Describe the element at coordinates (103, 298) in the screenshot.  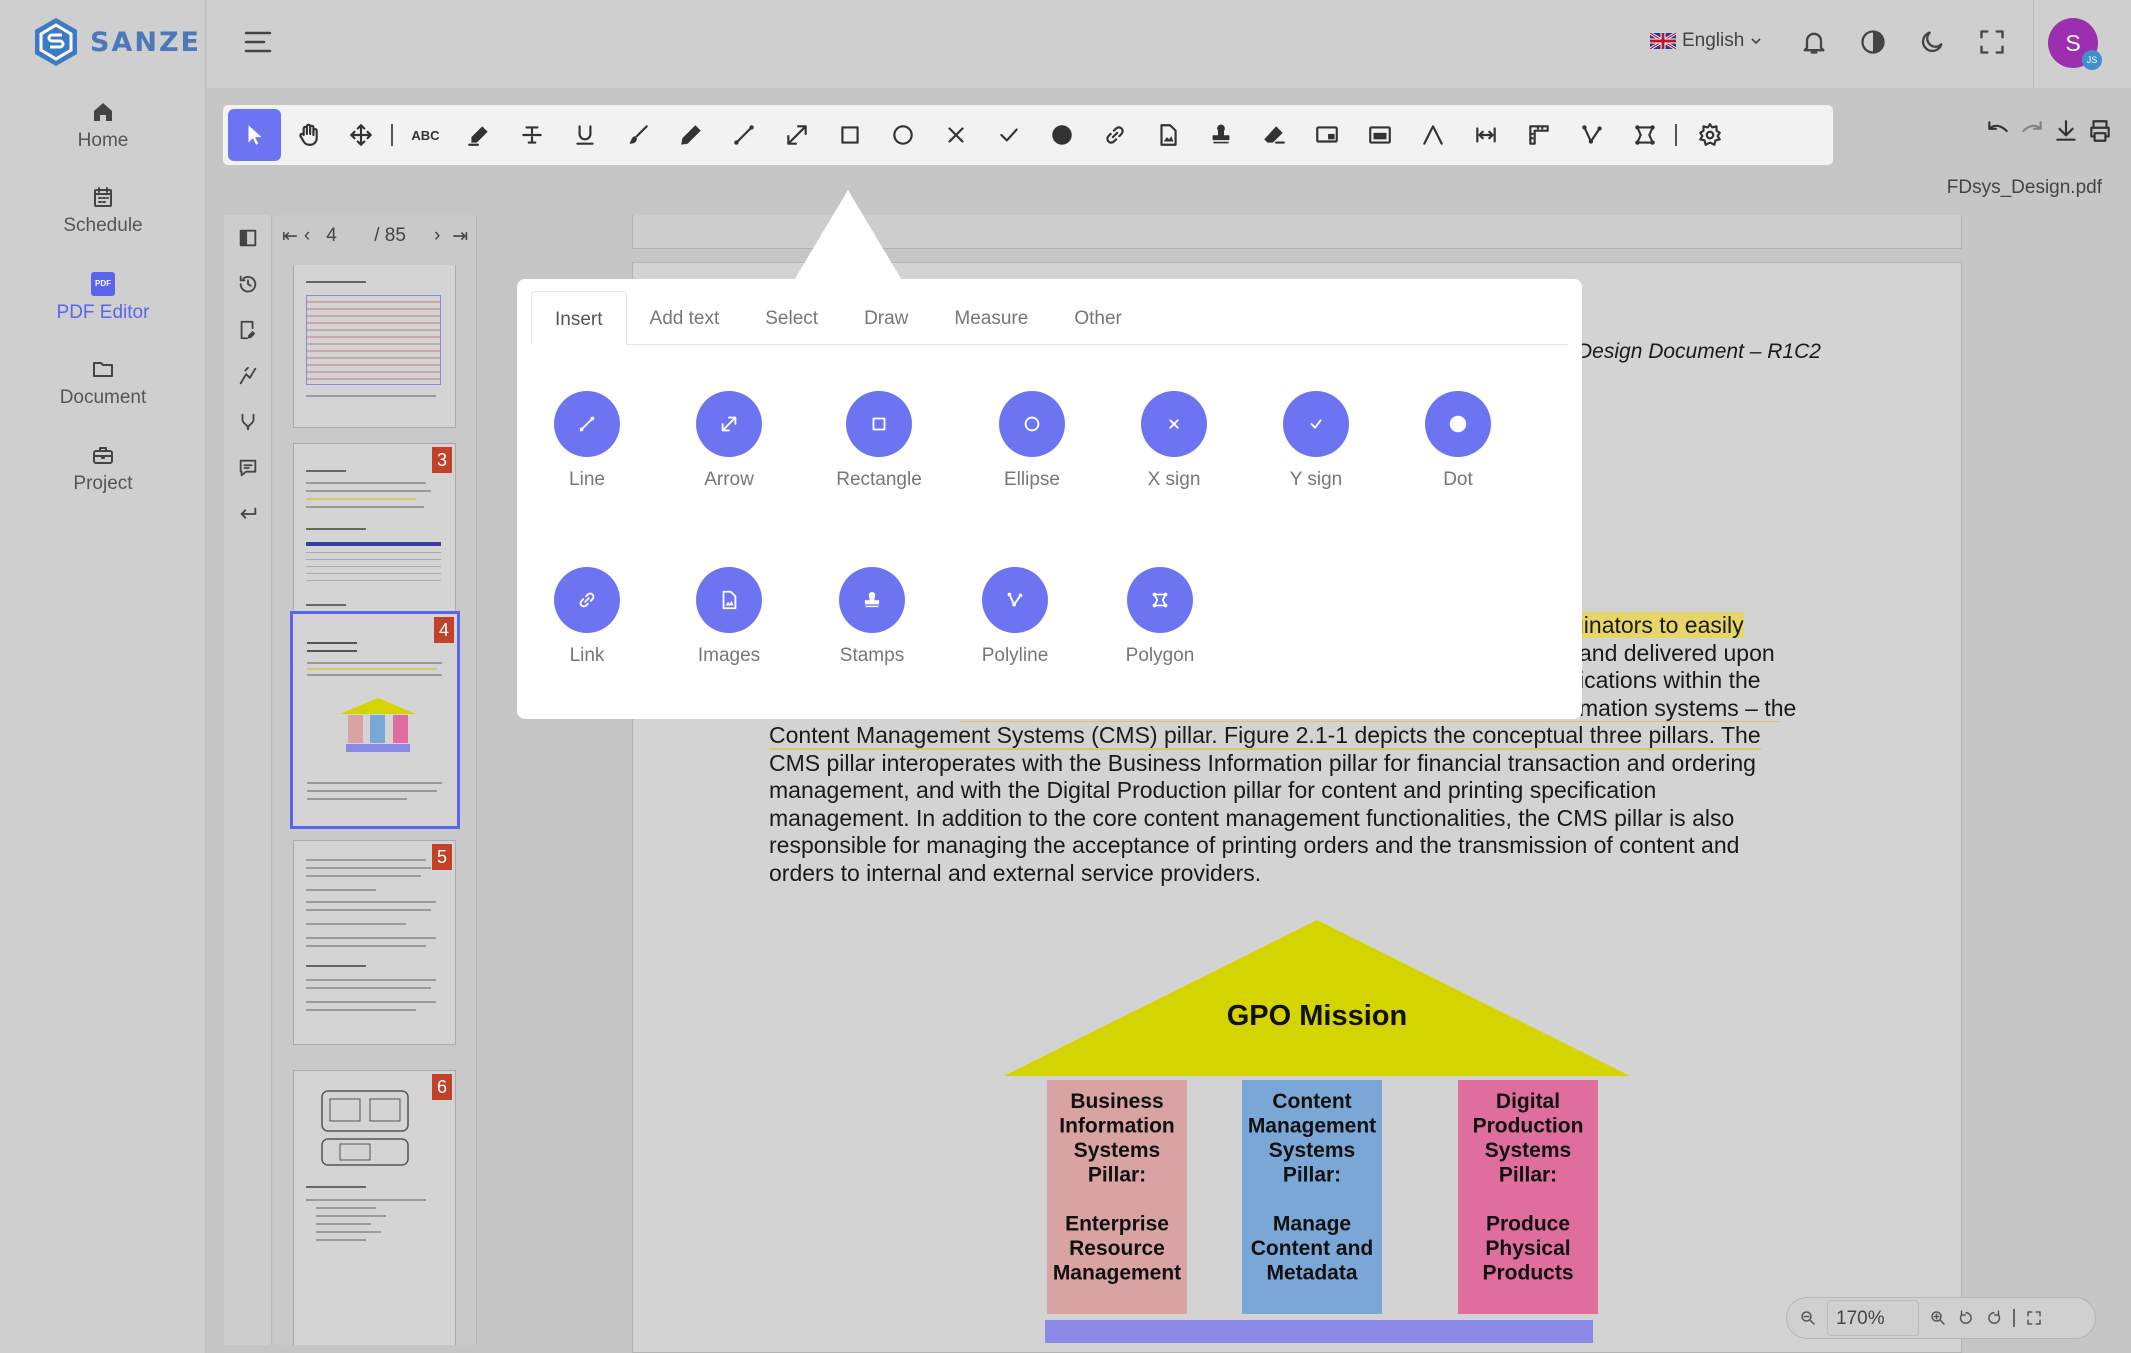
I see `nav-pdf-editor: PDF PDF Editor` at that location.